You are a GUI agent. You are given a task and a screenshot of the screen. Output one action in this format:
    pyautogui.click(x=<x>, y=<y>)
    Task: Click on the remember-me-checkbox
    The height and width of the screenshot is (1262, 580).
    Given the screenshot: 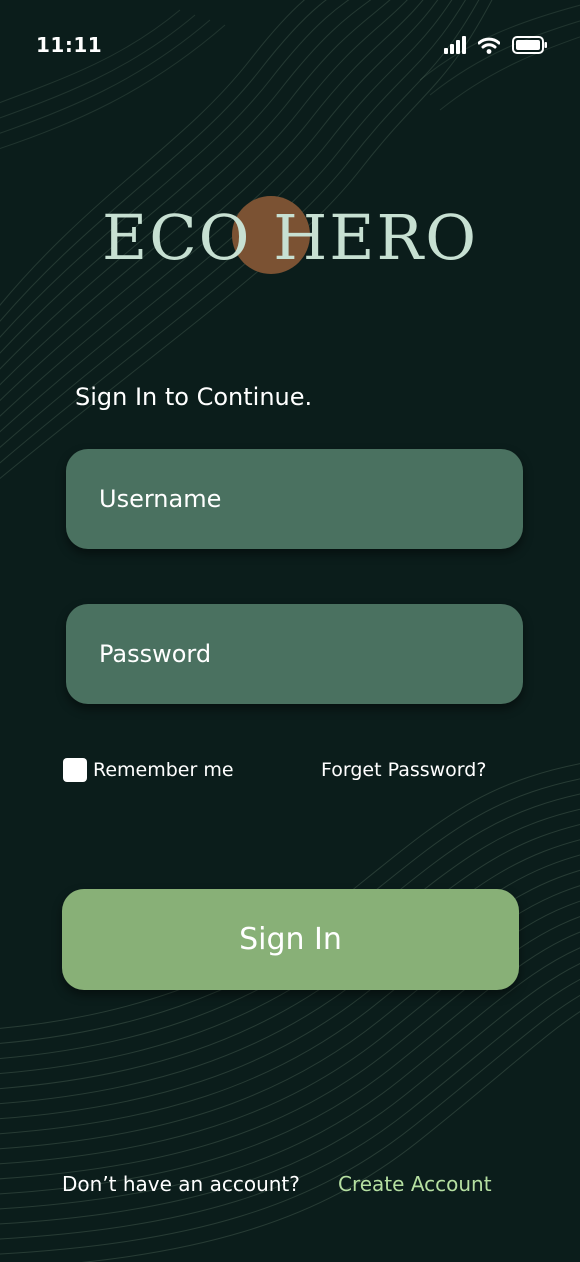 What is the action you would take?
    pyautogui.click(x=75, y=770)
    